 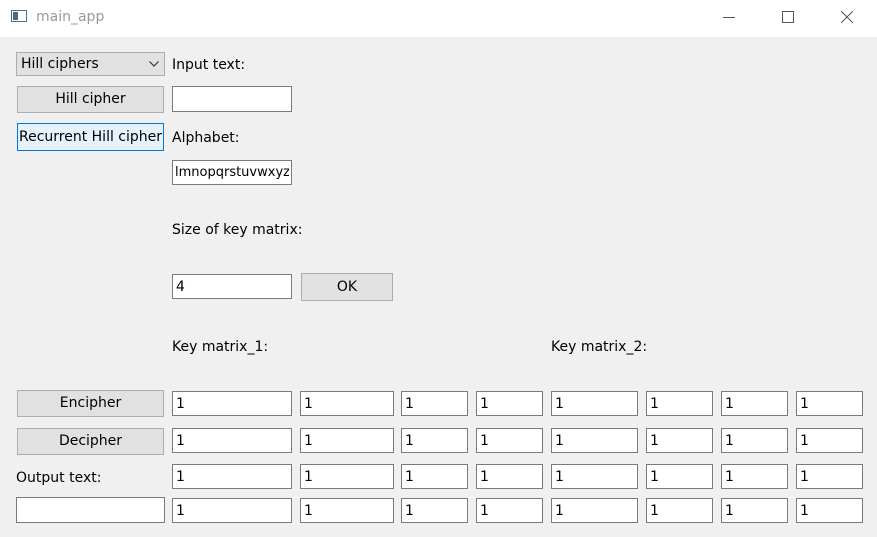 I want to click on title-bar: main_app, so click(x=438, y=18).